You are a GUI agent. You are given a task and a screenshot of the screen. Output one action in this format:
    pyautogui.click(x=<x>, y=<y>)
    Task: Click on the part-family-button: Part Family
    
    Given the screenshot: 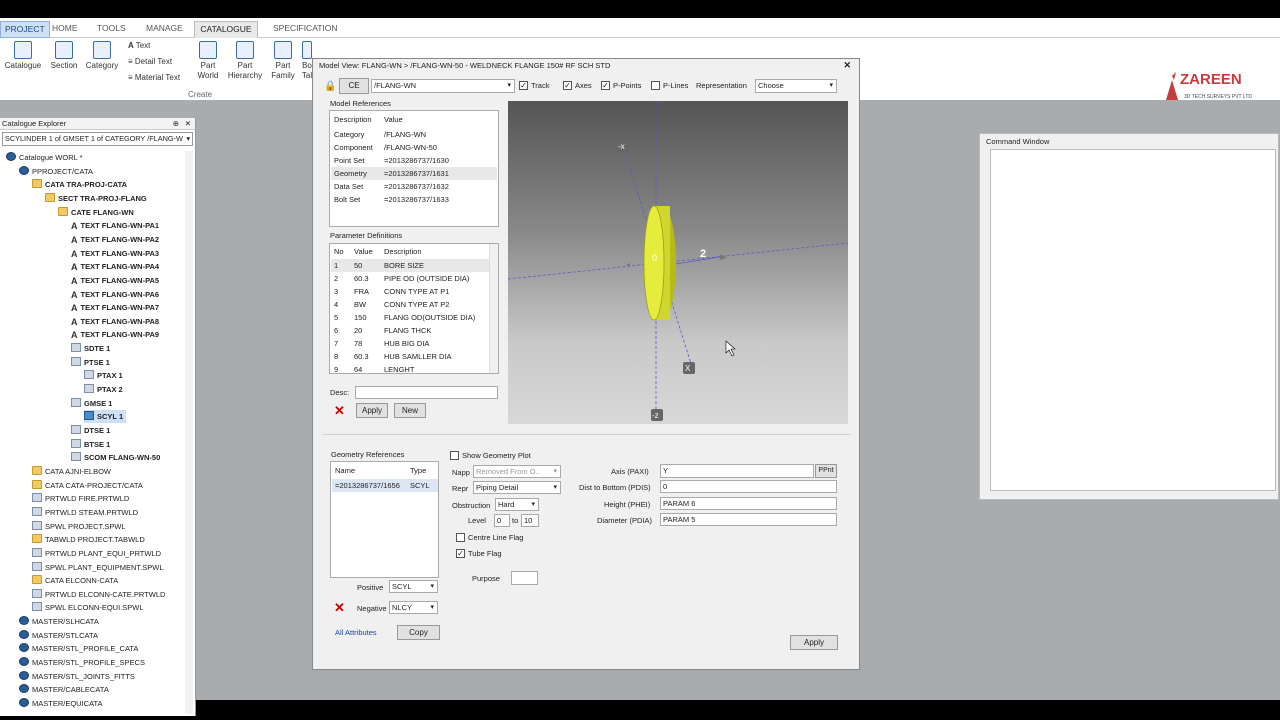 What is the action you would take?
    pyautogui.click(x=283, y=61)
    